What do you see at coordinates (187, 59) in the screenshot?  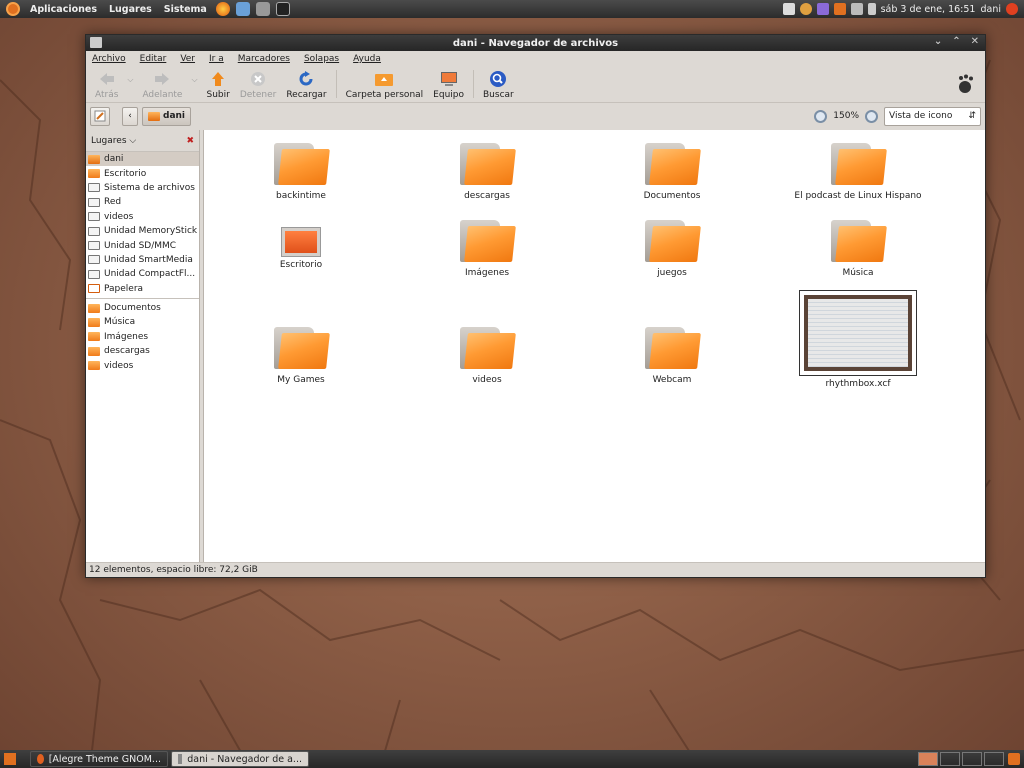 I see `menu-view: Ver` at bounding box center [187, 59].